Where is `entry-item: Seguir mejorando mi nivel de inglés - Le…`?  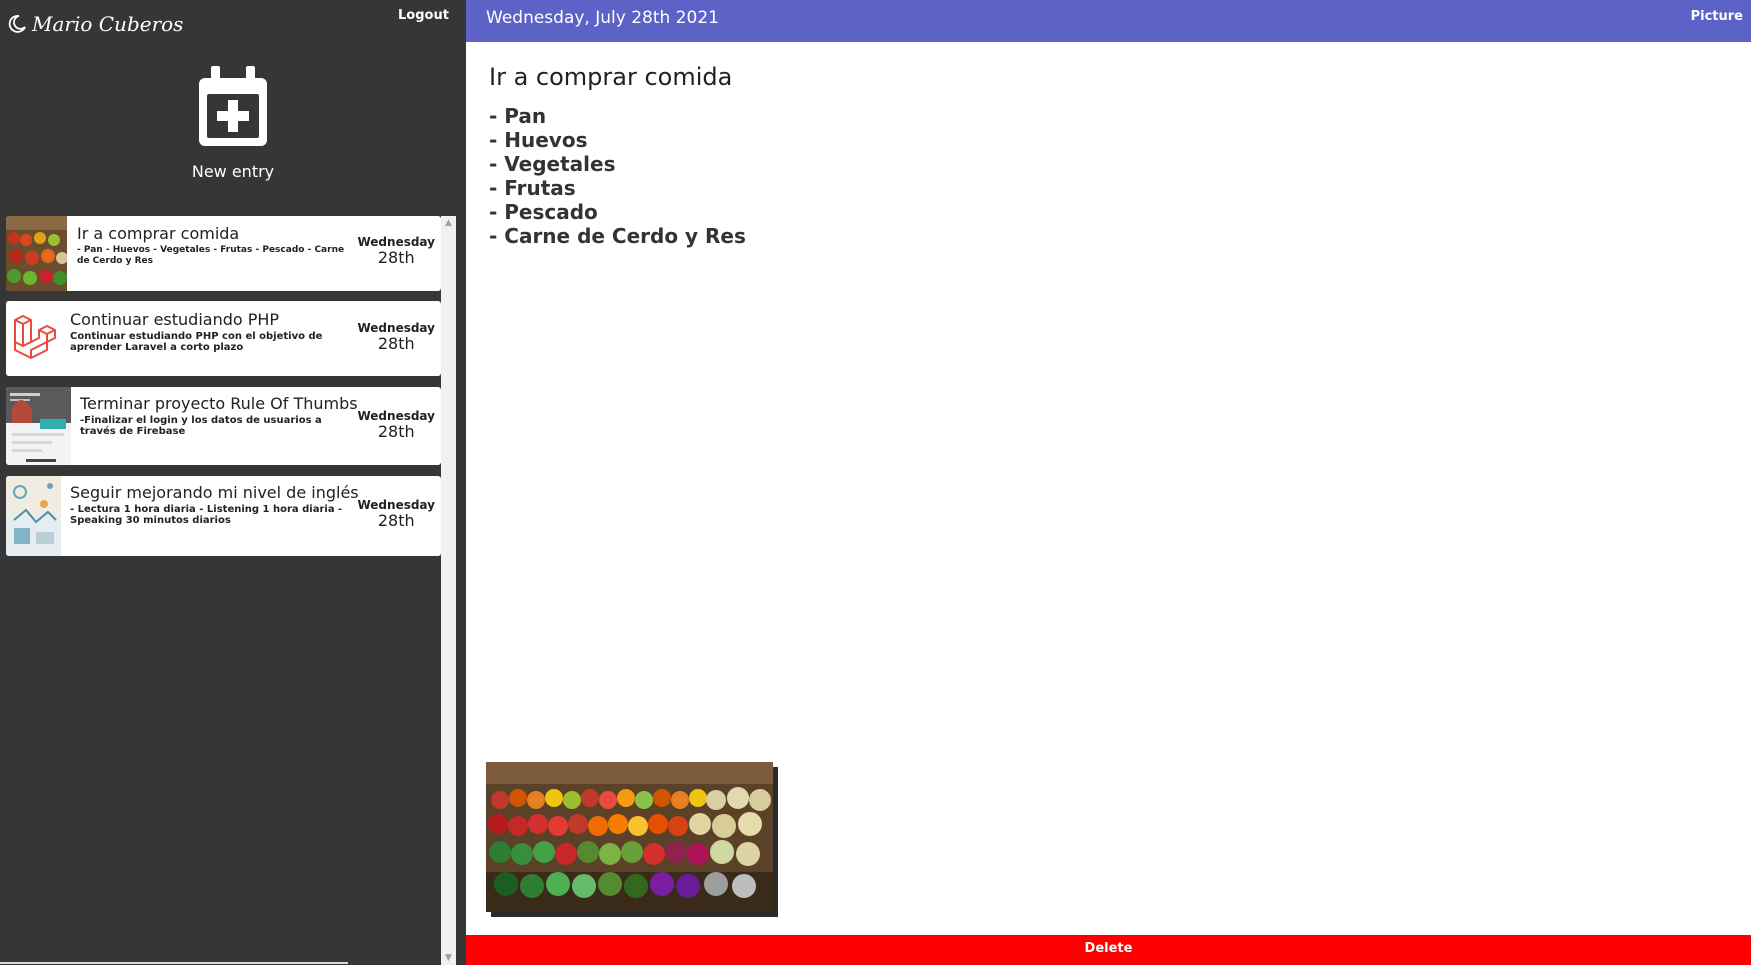
entry-item: Seguir mejorando mi nivel de inglés - Le… is located at coordinates (223, 516).